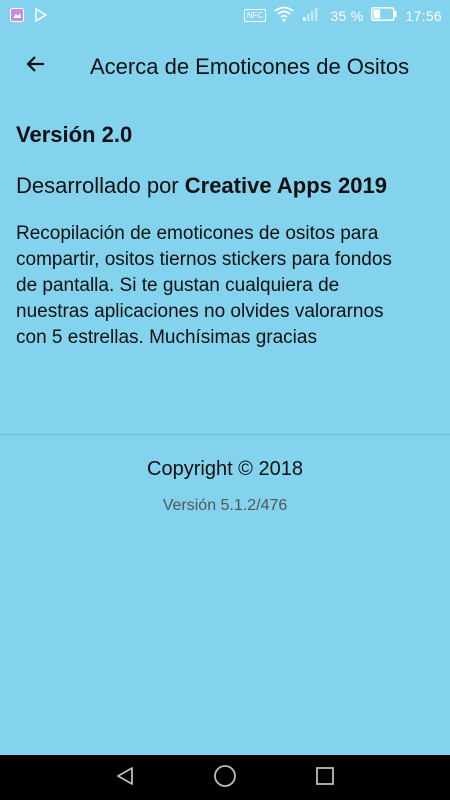  I want to click on status-left-icons, so click(29, 17).